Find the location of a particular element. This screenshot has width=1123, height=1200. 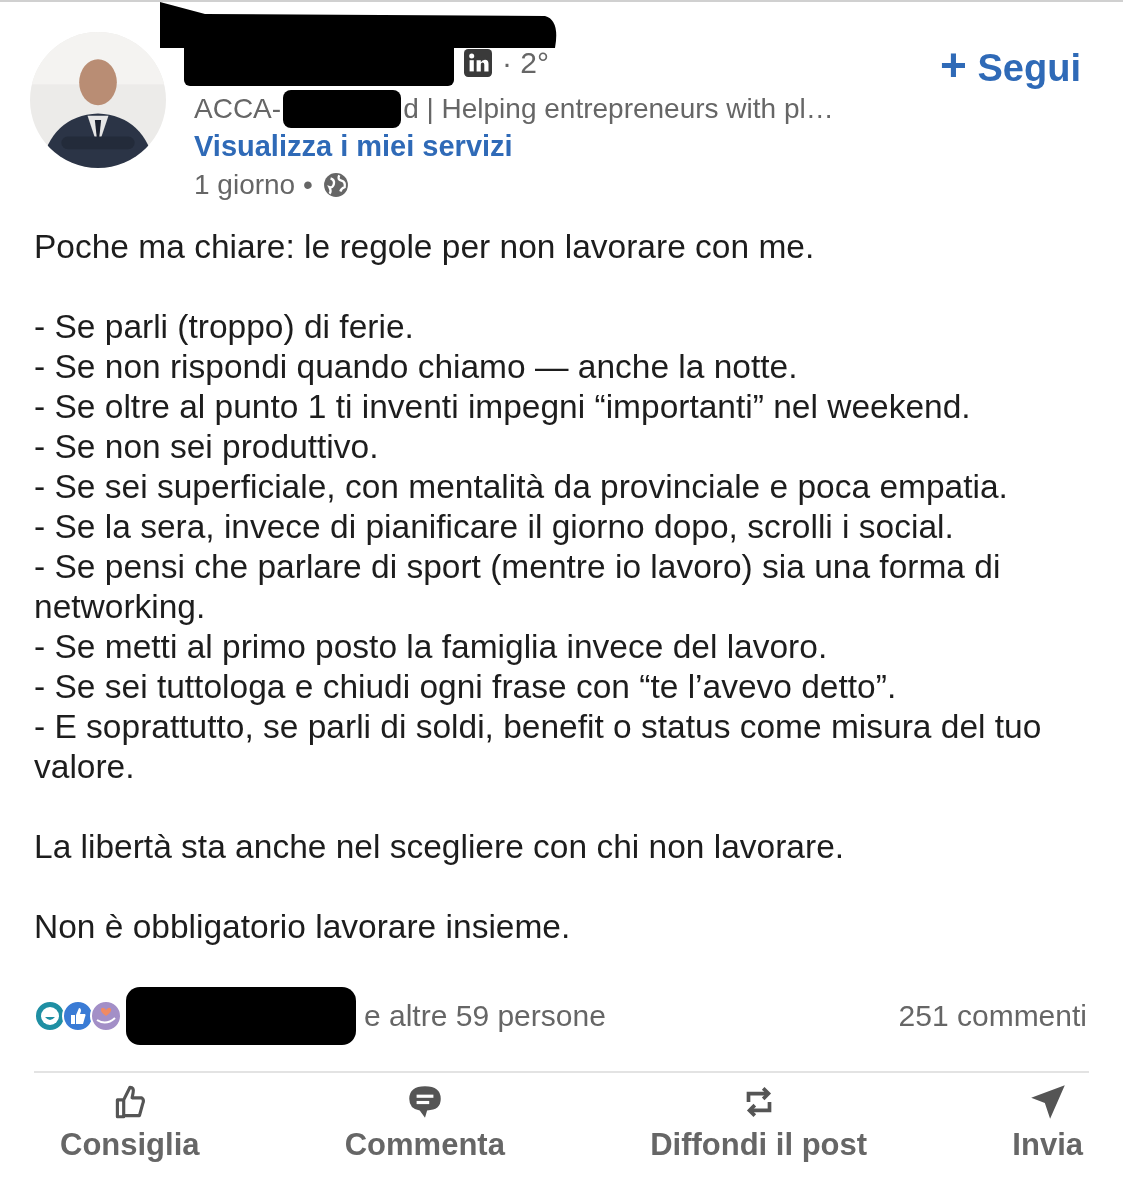

comment-button: Commenta is located at coordinates (424, 1122).